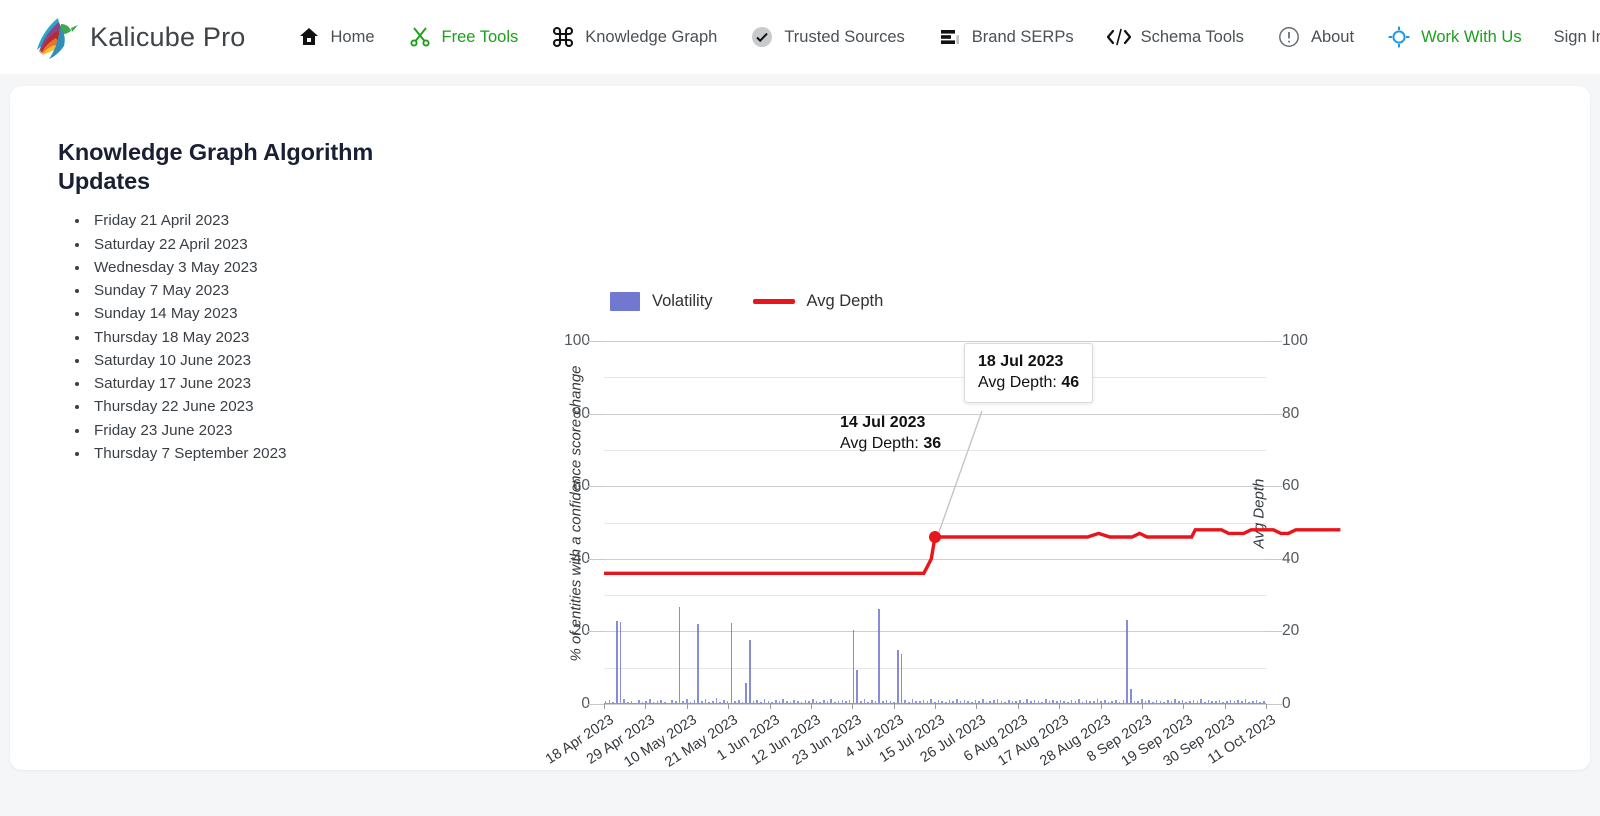  What do you see at coordinates (274, 220) in the screenshot?
I see `list-item: Friday 21 April 2023` at bounding box center [274, 220].